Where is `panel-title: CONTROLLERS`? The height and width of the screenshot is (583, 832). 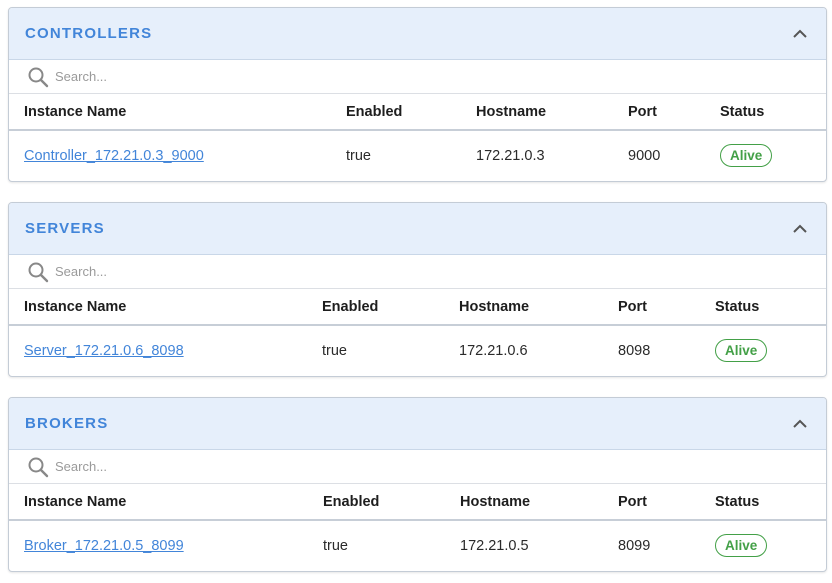
panel-title: CONTROLLERS is located at coordinates (89, 33).